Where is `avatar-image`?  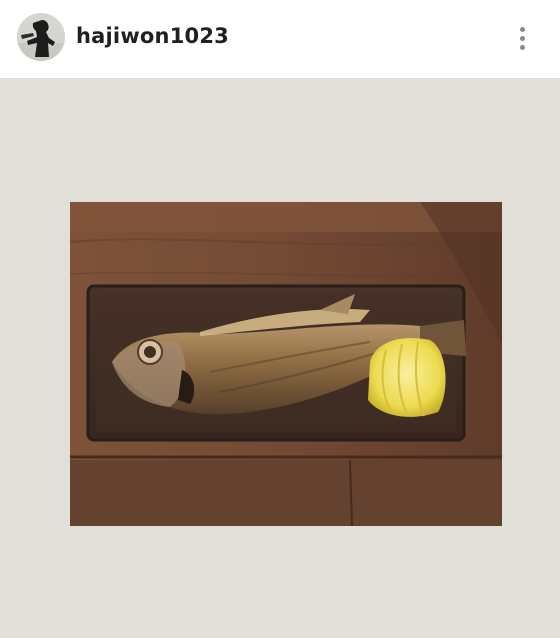 avatar-image is located at coordinates (41, 37).